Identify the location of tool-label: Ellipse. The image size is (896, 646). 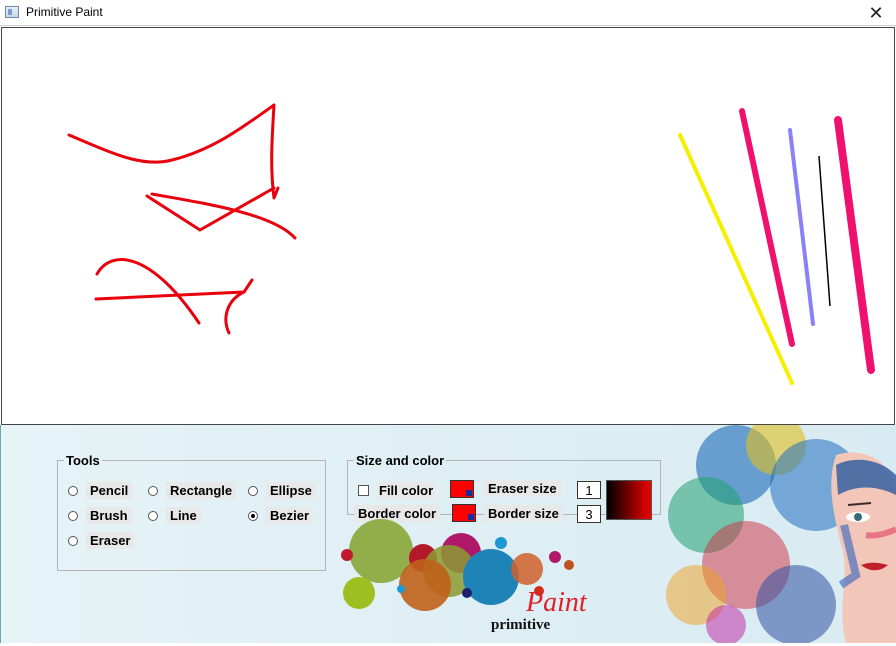
(291, 490).